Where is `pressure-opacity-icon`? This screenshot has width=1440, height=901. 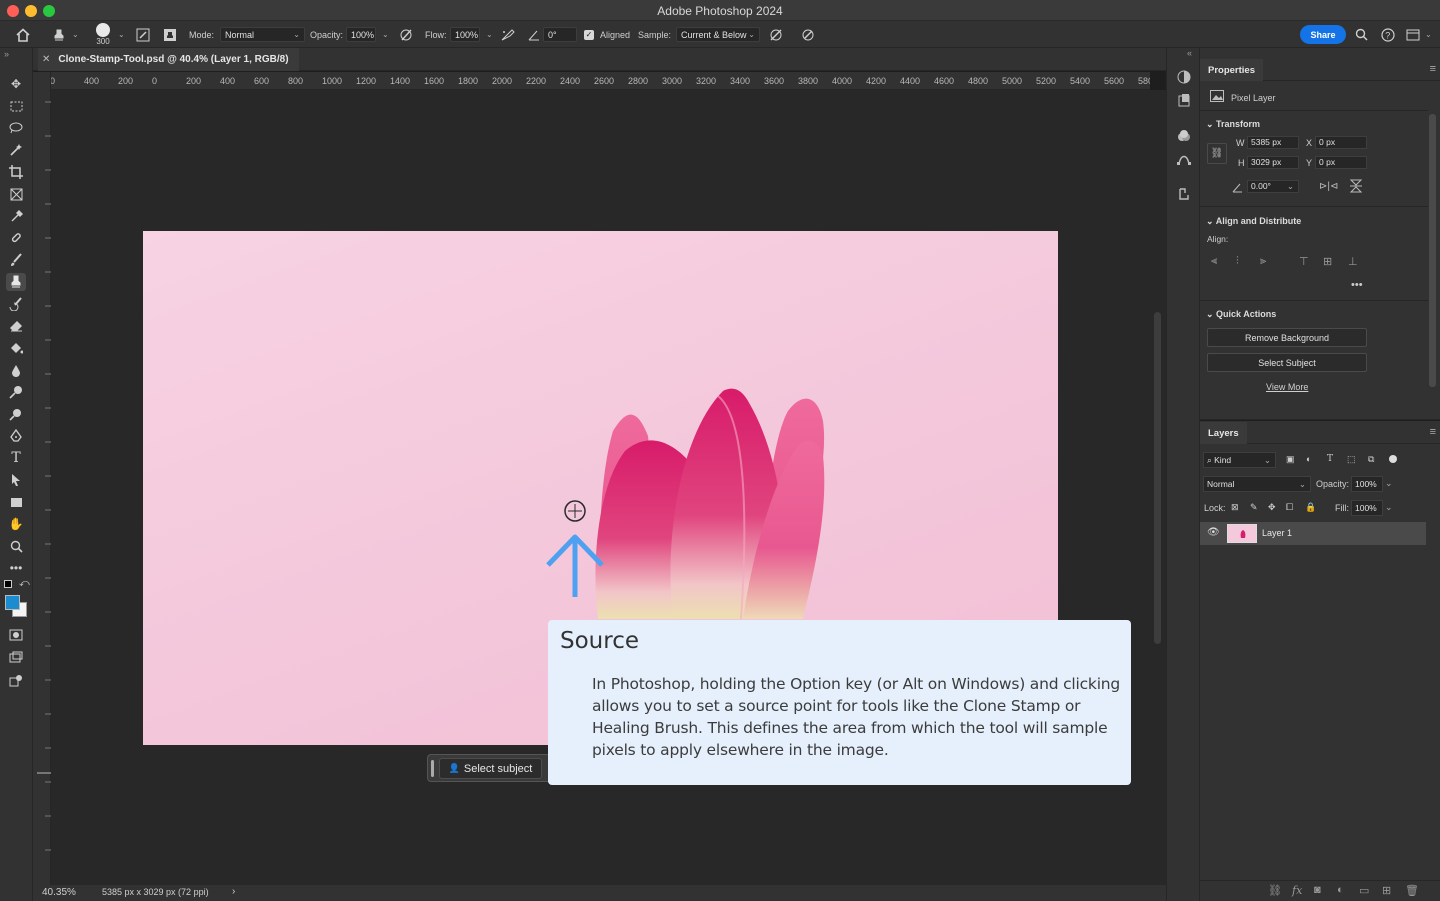
pressure-opacity-icon is located at coordinates (406, 34).